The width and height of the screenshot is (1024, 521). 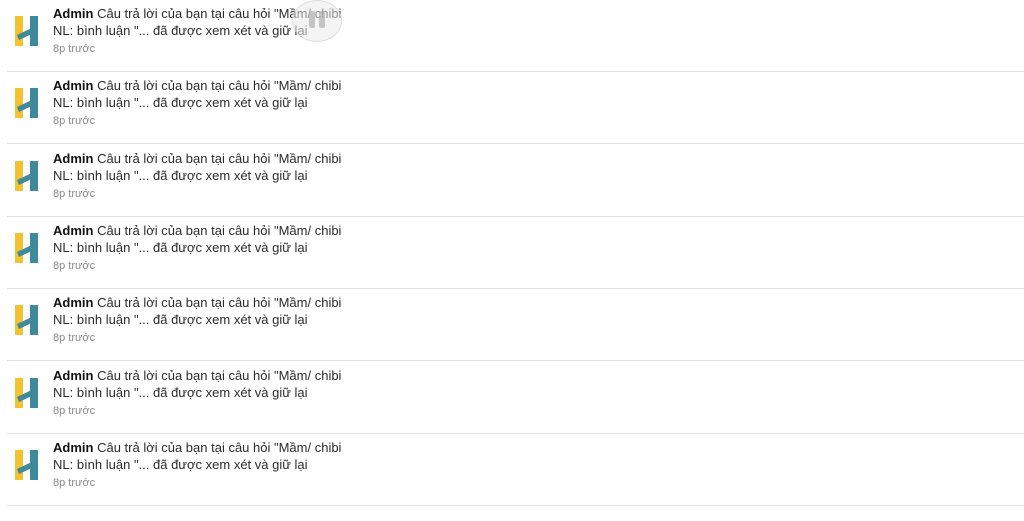 I want to click on pause-button, so click(x=317, y=21).